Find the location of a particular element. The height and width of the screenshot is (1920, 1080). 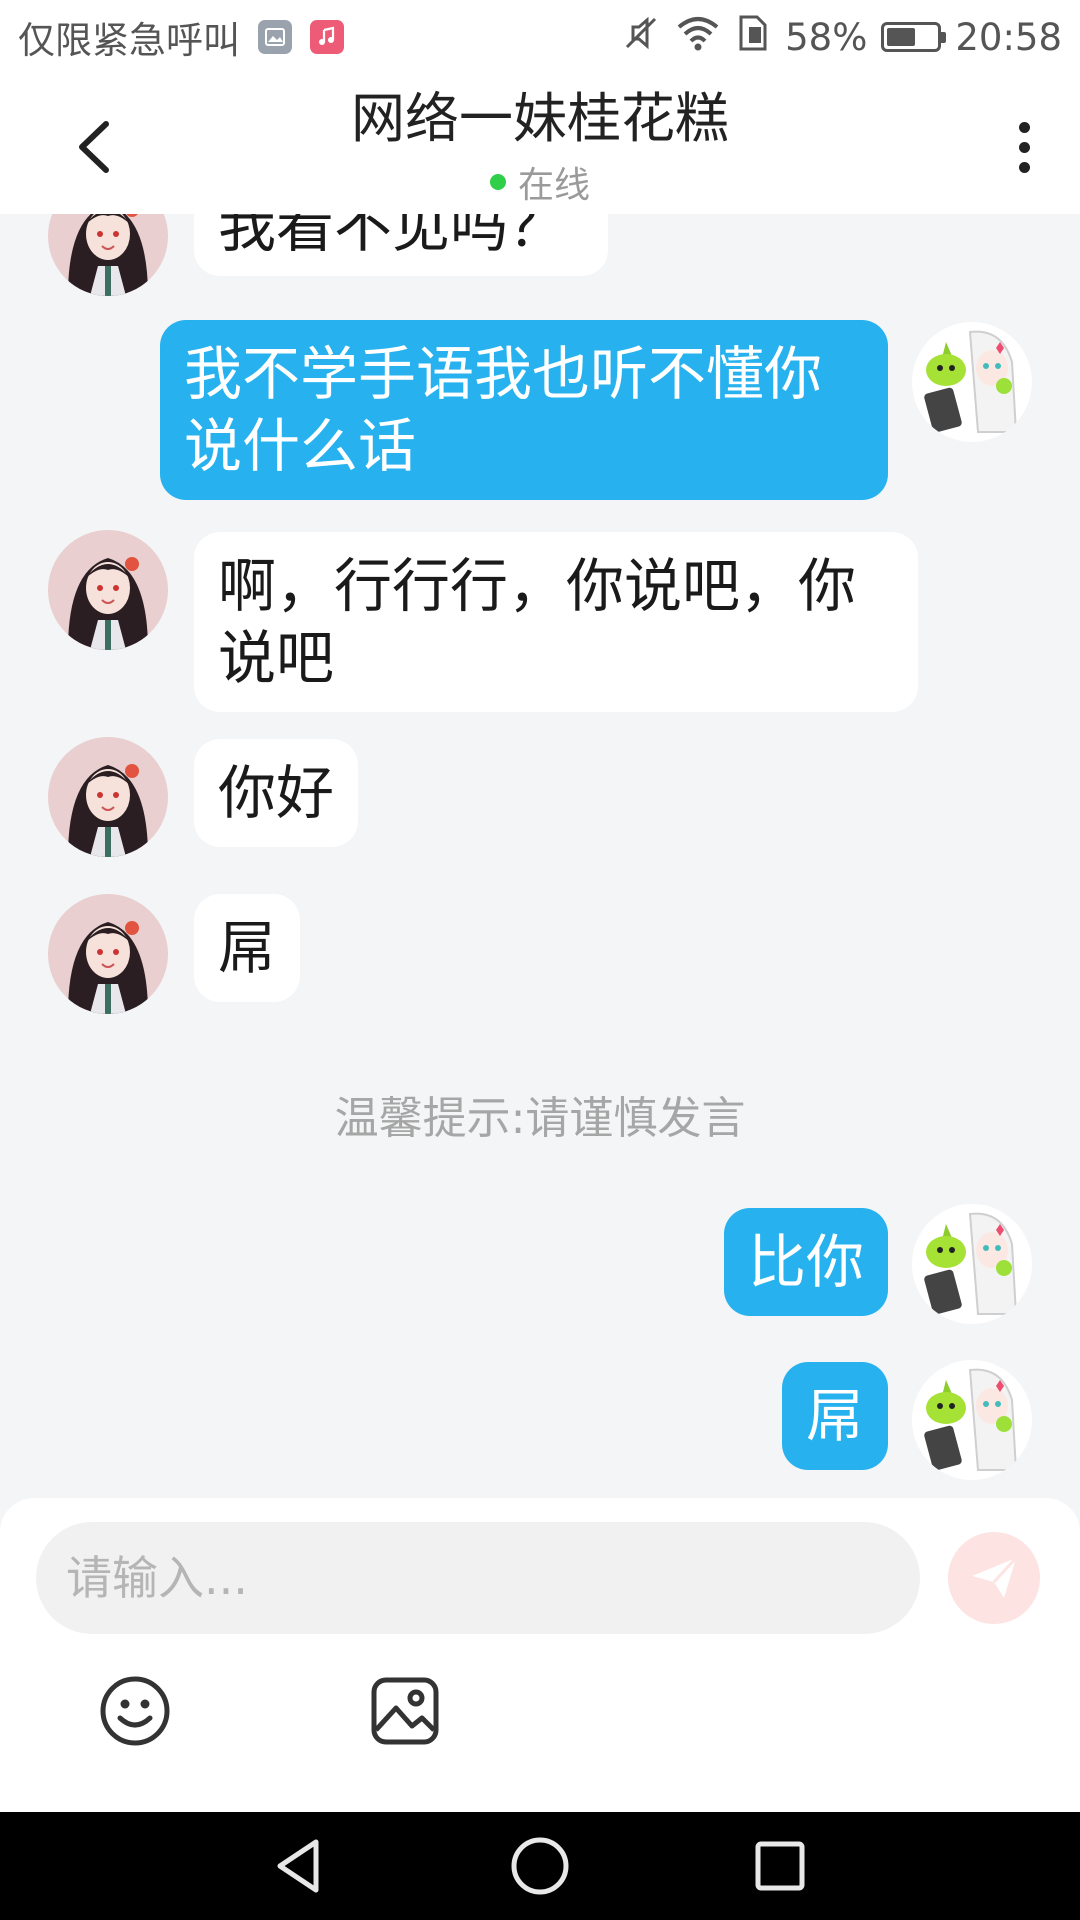

music-icon is located at coordinates (327, 37).